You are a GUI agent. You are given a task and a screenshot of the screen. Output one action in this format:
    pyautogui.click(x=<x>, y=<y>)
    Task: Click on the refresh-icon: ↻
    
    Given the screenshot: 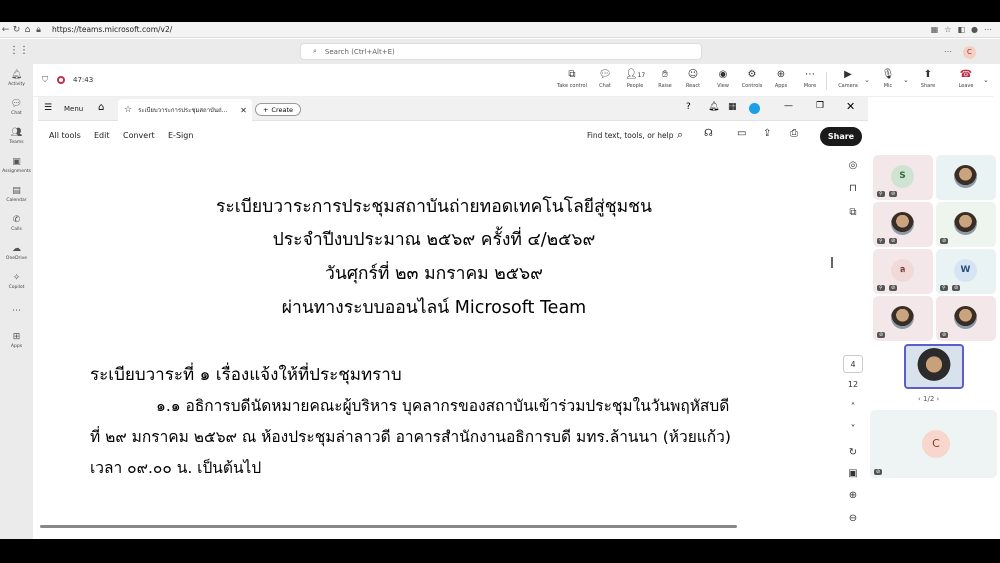 What is the action you would take?
    pyautogui.click(x=16, y=30)
    